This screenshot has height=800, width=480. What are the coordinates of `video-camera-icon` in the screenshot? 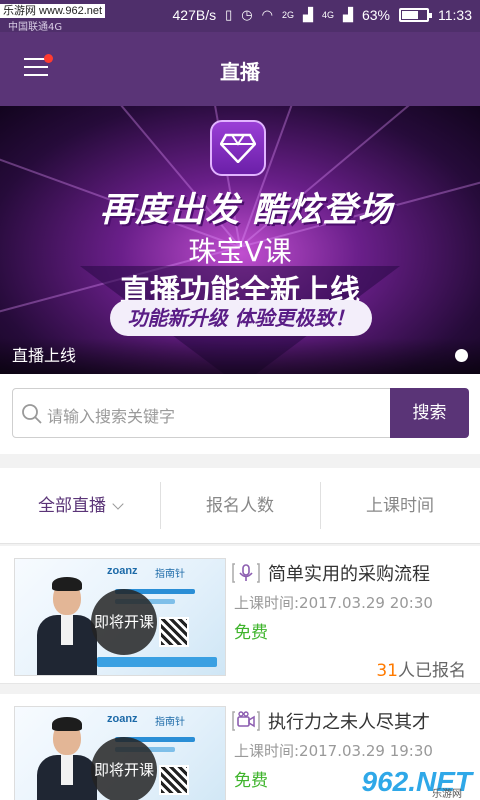 It's located at (246, 721).